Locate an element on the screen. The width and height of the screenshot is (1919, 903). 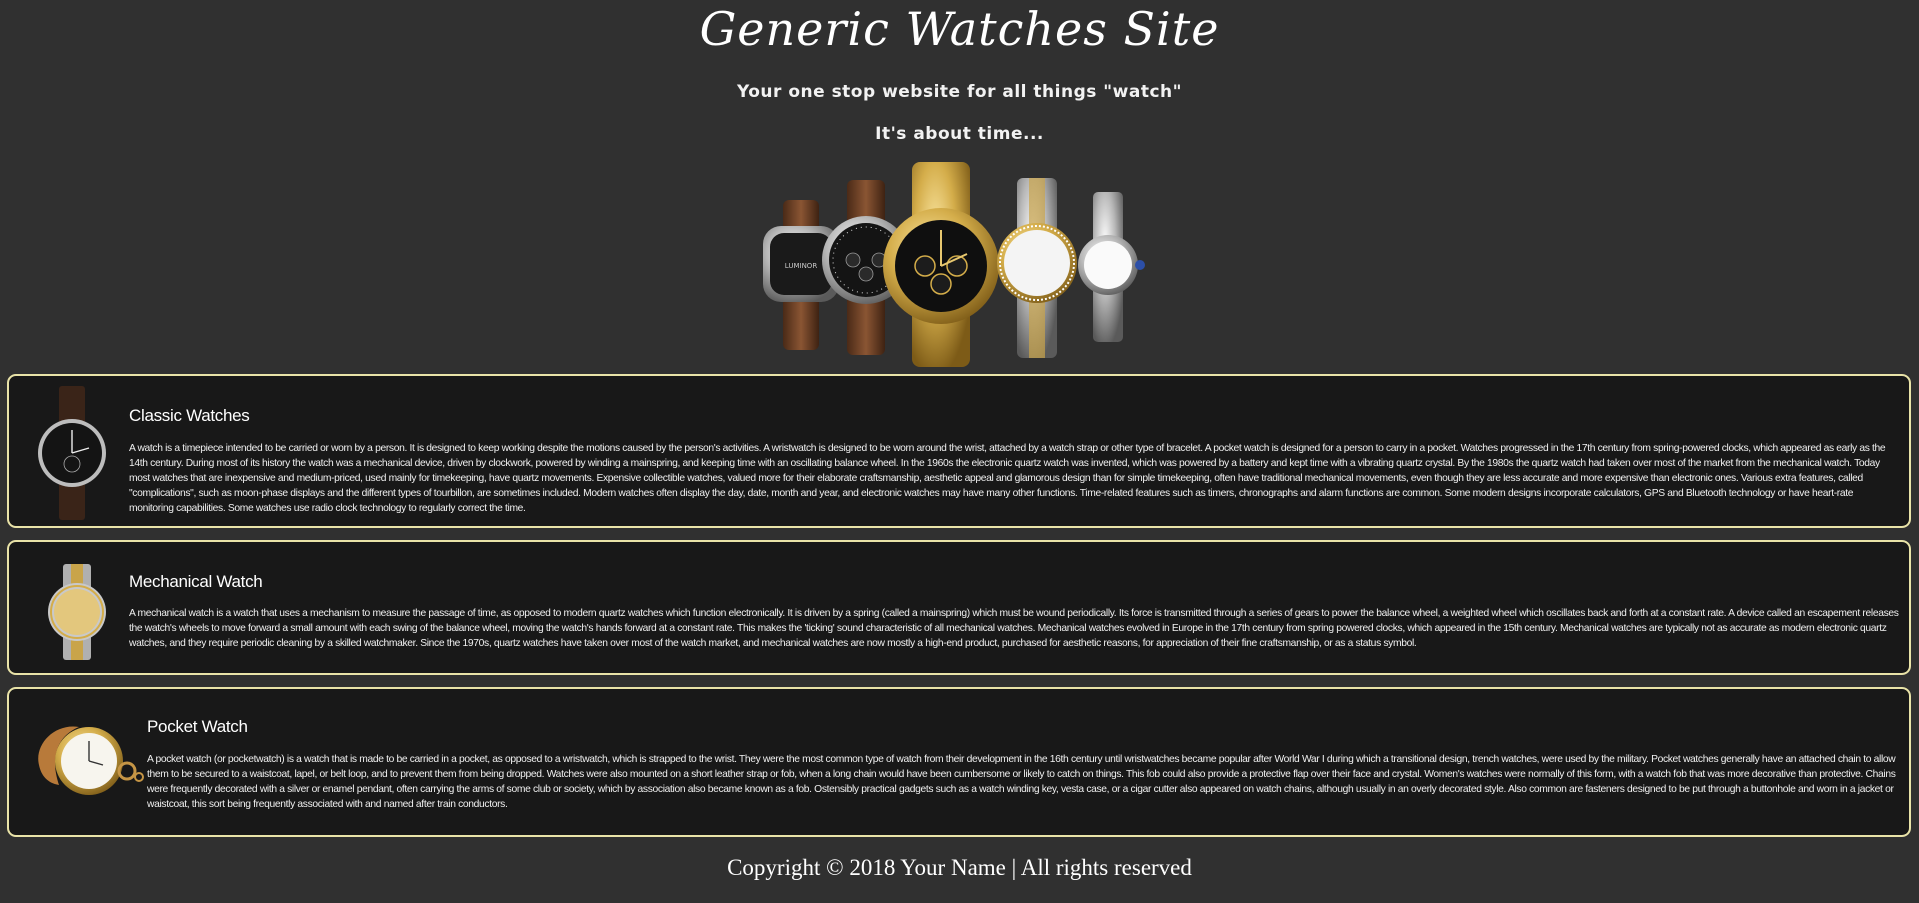
hero-watches-image: LUMINOR is located at coordinates (954, 264).